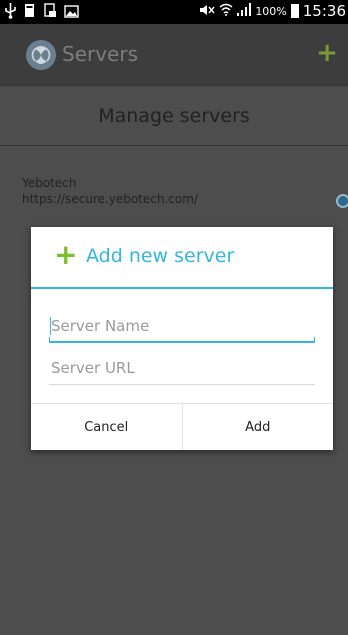 The image size is (348, 635). Describe the element at coordinates (71, 11) in the screenshot. I see `image-icon` at that location.